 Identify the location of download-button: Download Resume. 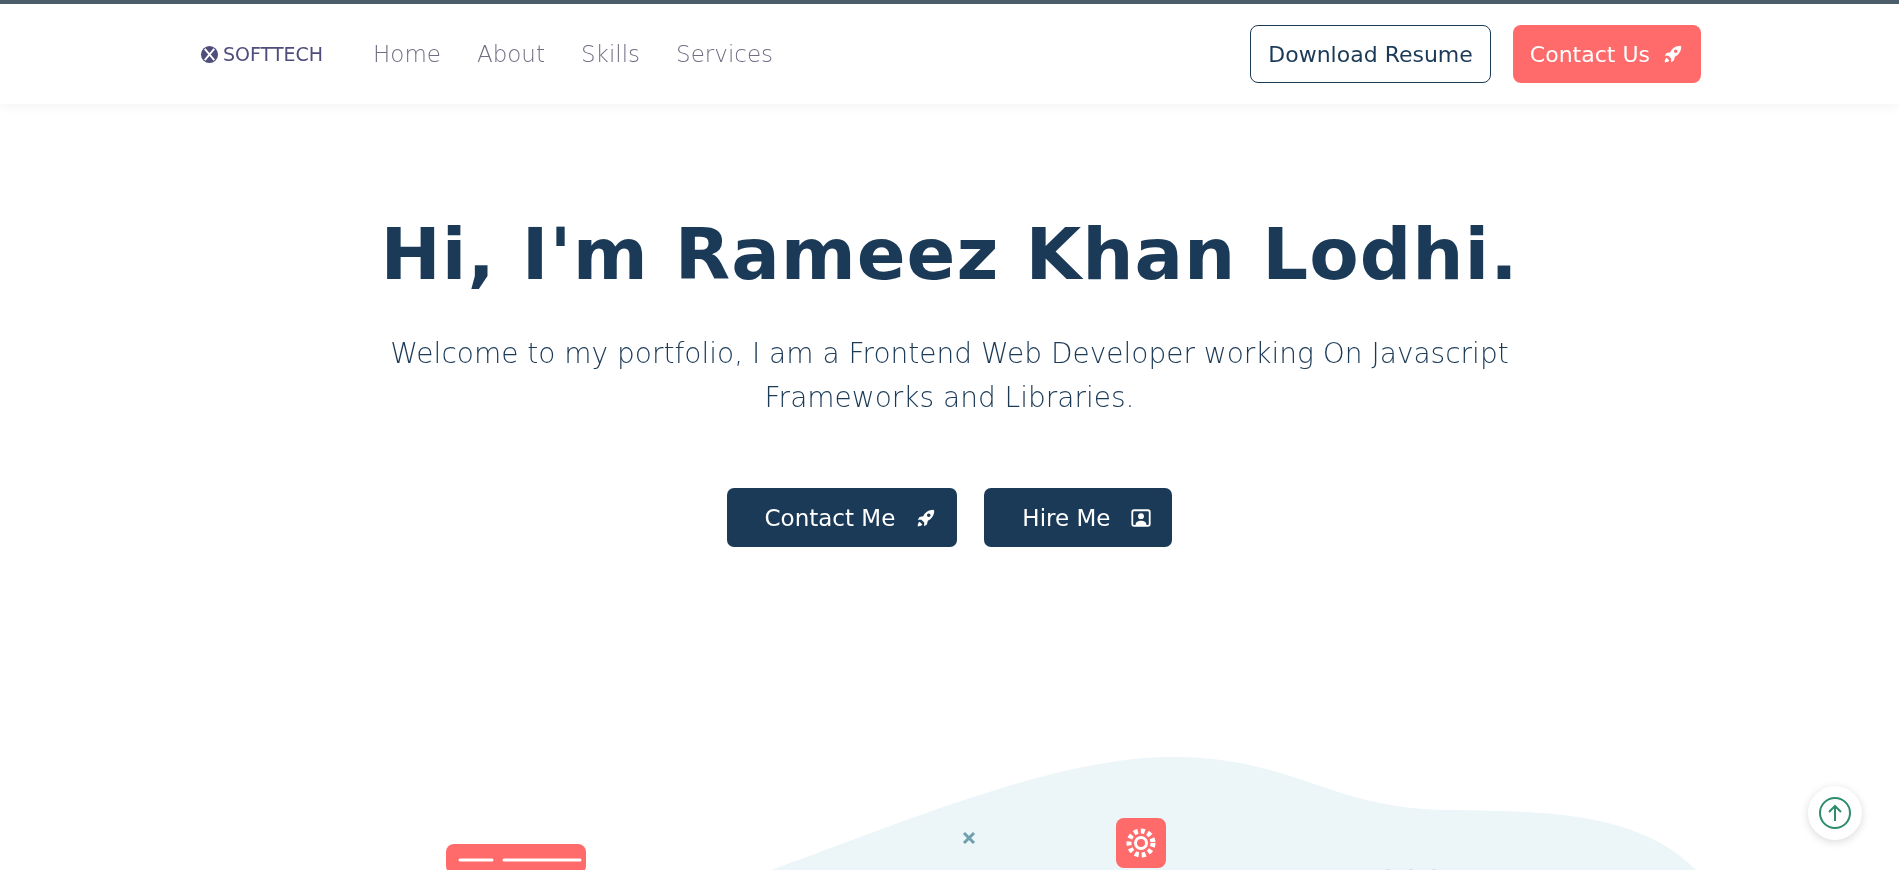
(1370, 54).